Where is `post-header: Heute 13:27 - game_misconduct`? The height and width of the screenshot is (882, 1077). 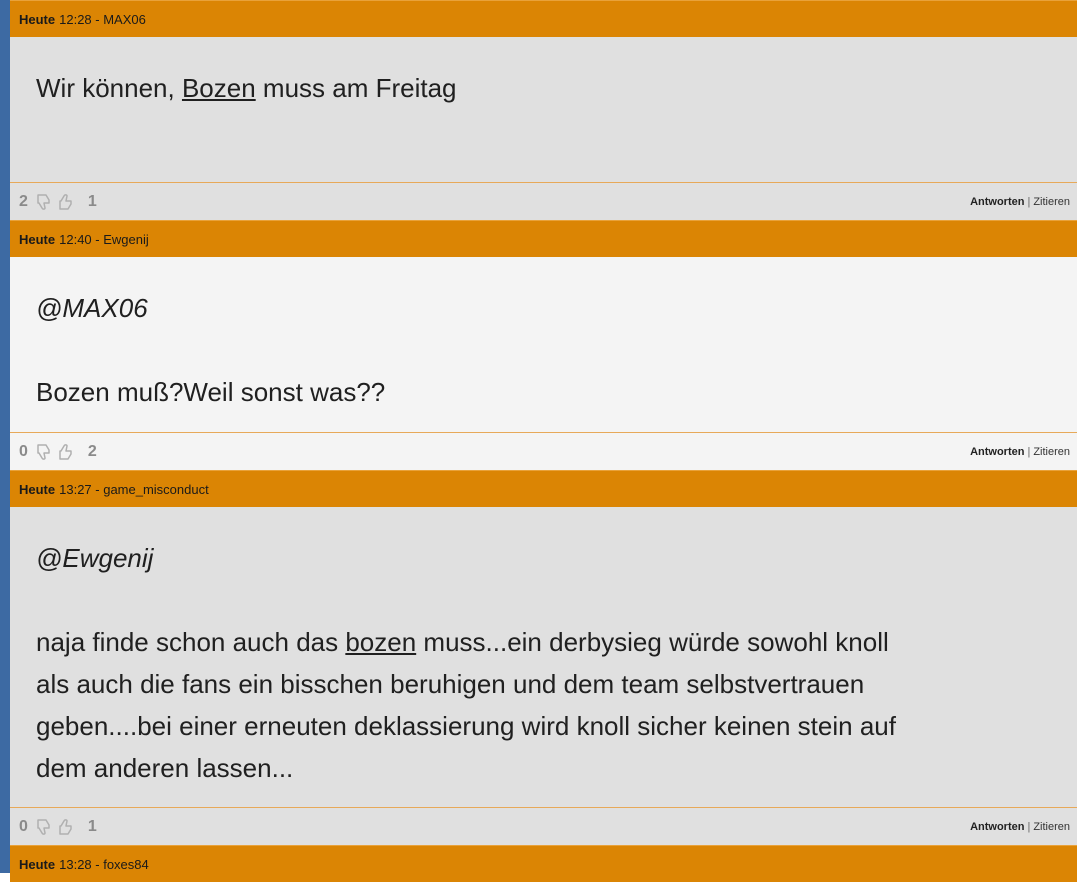
post-header: Heute 13:27 - game_misconduct is located at coordinates (543, 488).